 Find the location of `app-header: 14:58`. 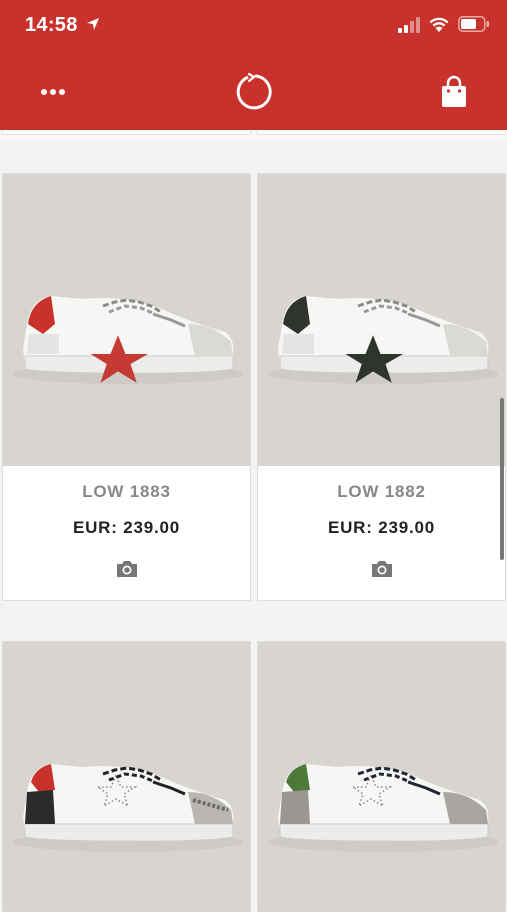

app-header: 14:58 is located at coordinates (253, 65).